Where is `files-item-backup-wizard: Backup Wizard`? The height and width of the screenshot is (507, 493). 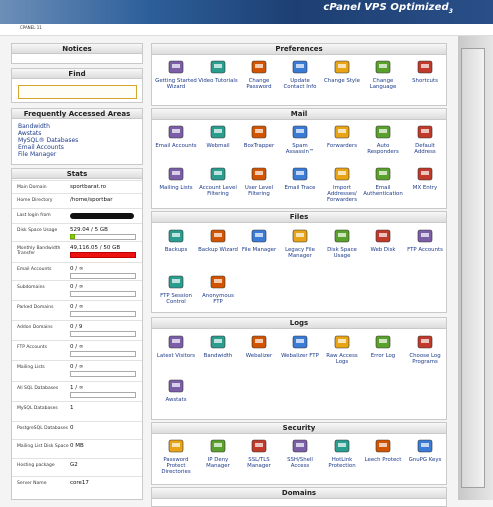
files-item-backup-wizard: Backup Wizard is located at coordinates (218, 240).